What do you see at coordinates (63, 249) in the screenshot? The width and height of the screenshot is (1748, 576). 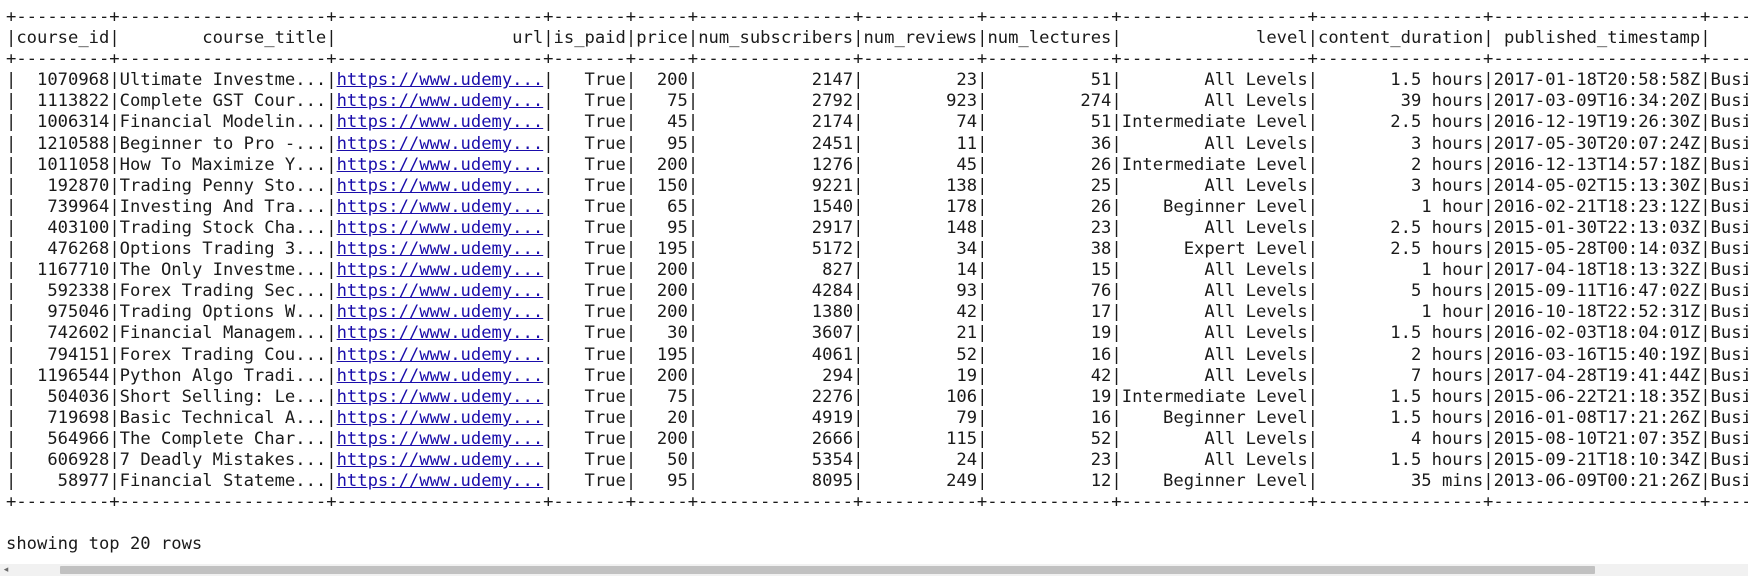 I see `cell-course-id: 476268` at bounding box center [63, 249].